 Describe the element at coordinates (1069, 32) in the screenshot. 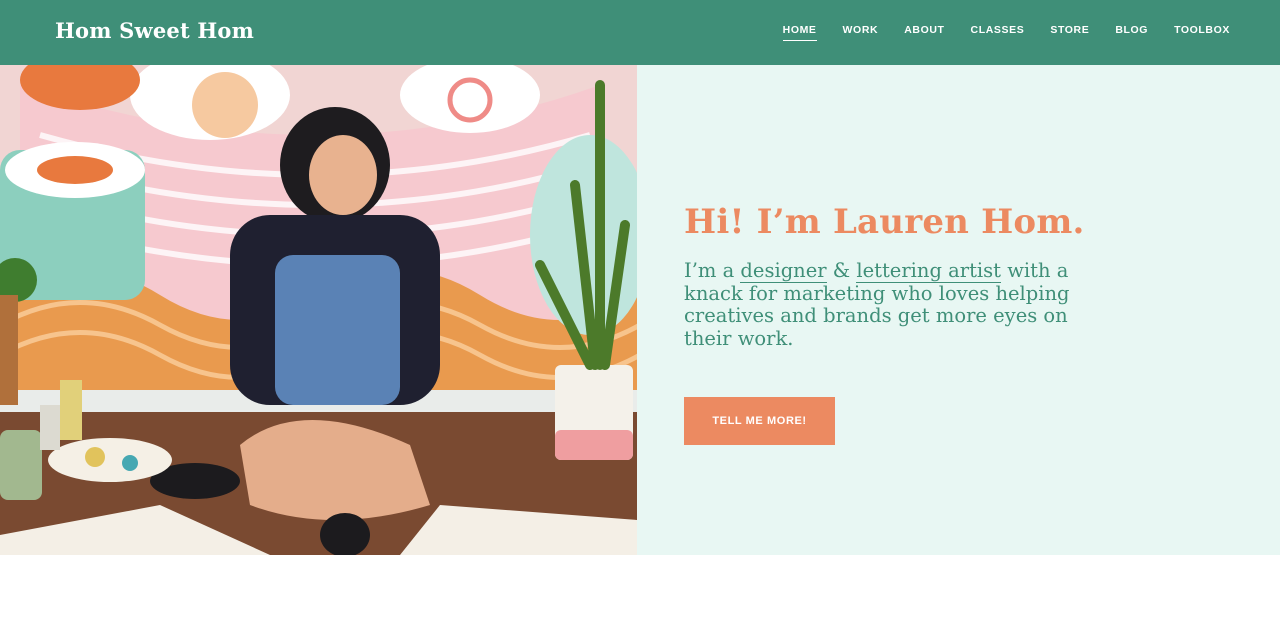

I see `nav-item-store: STORE` at that location.